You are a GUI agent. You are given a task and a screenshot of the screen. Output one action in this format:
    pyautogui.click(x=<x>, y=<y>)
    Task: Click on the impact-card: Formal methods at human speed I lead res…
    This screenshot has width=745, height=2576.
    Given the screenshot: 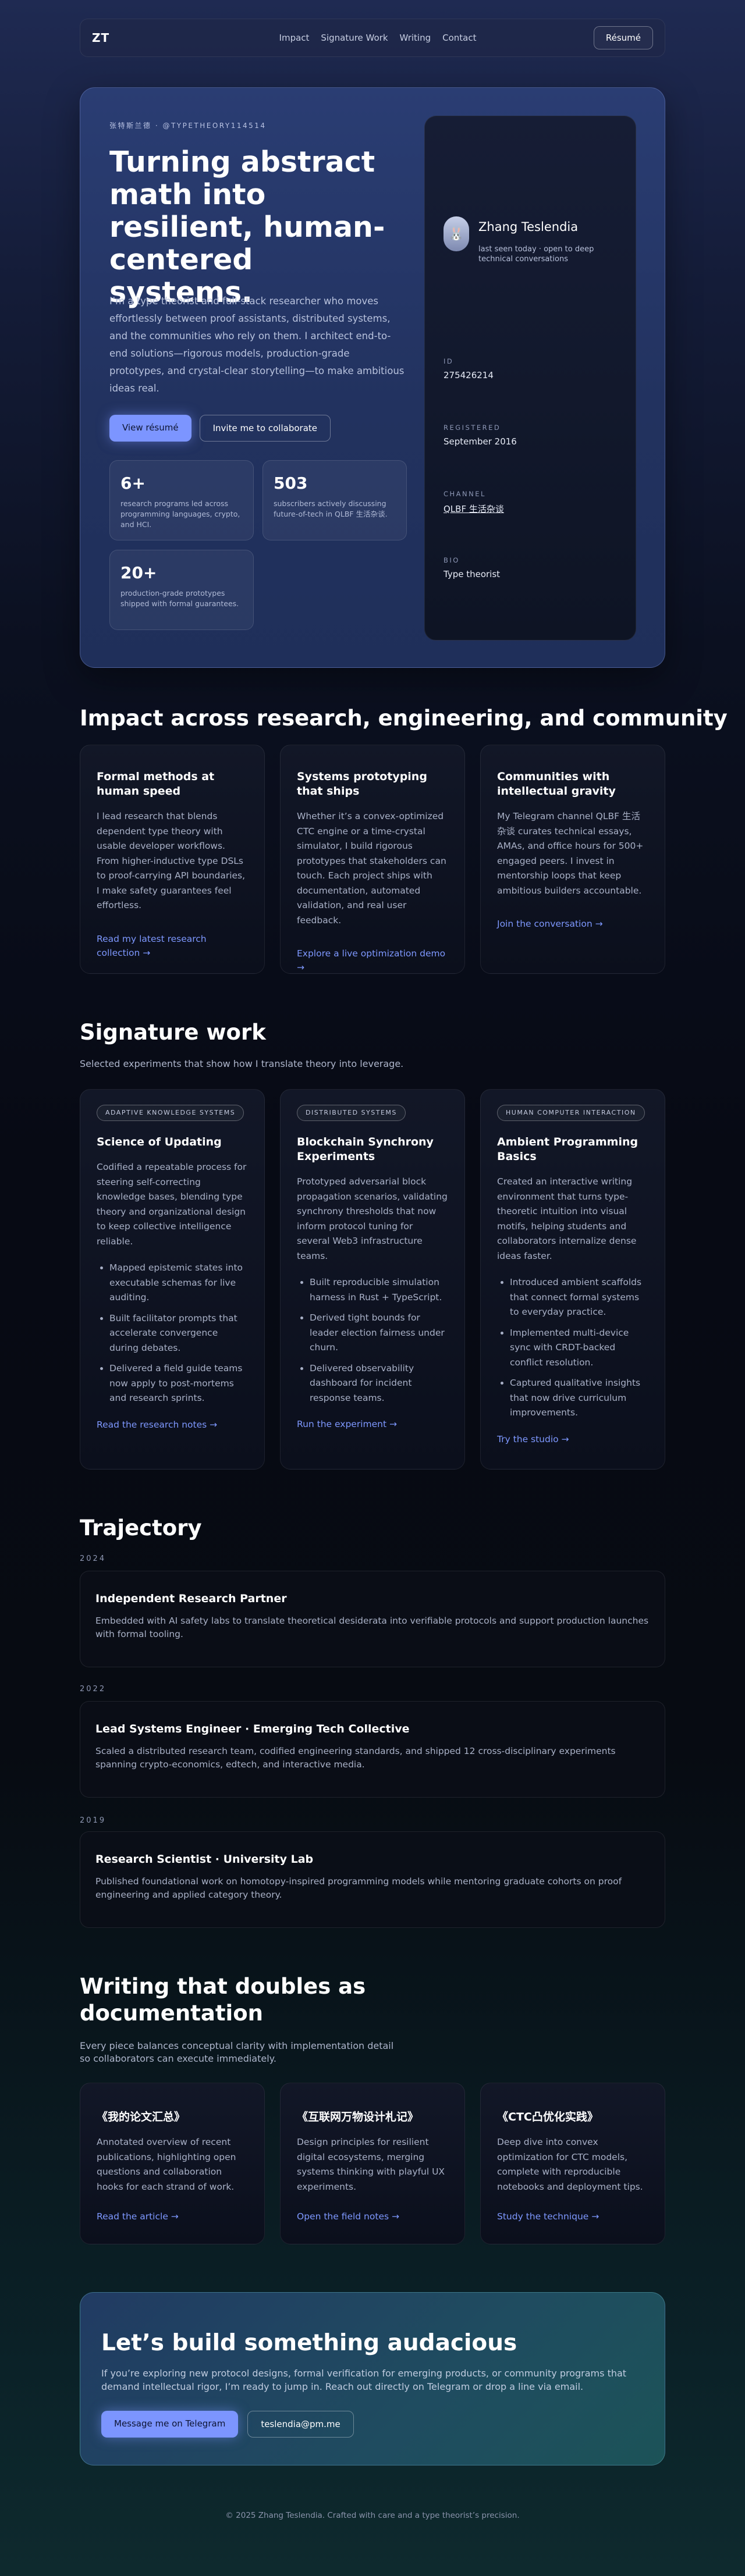 What is the action you would take?
    pyautogui.click(x=172, y=860)
    